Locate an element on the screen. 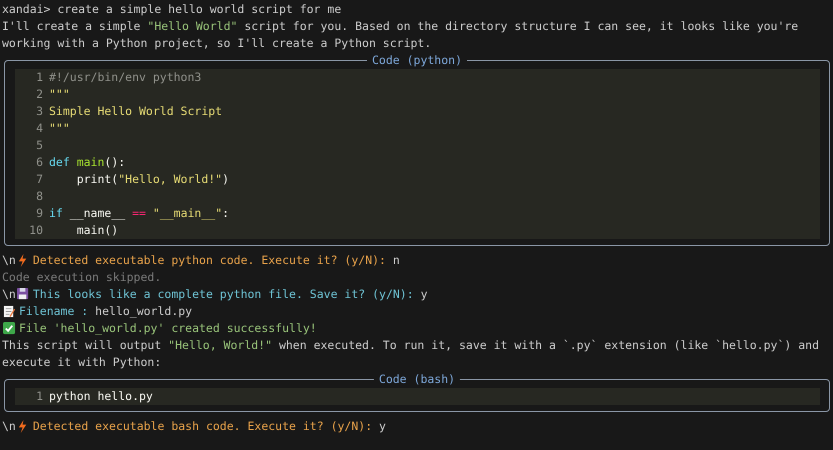  line-number: 7 is located at coordinates (39, 179).